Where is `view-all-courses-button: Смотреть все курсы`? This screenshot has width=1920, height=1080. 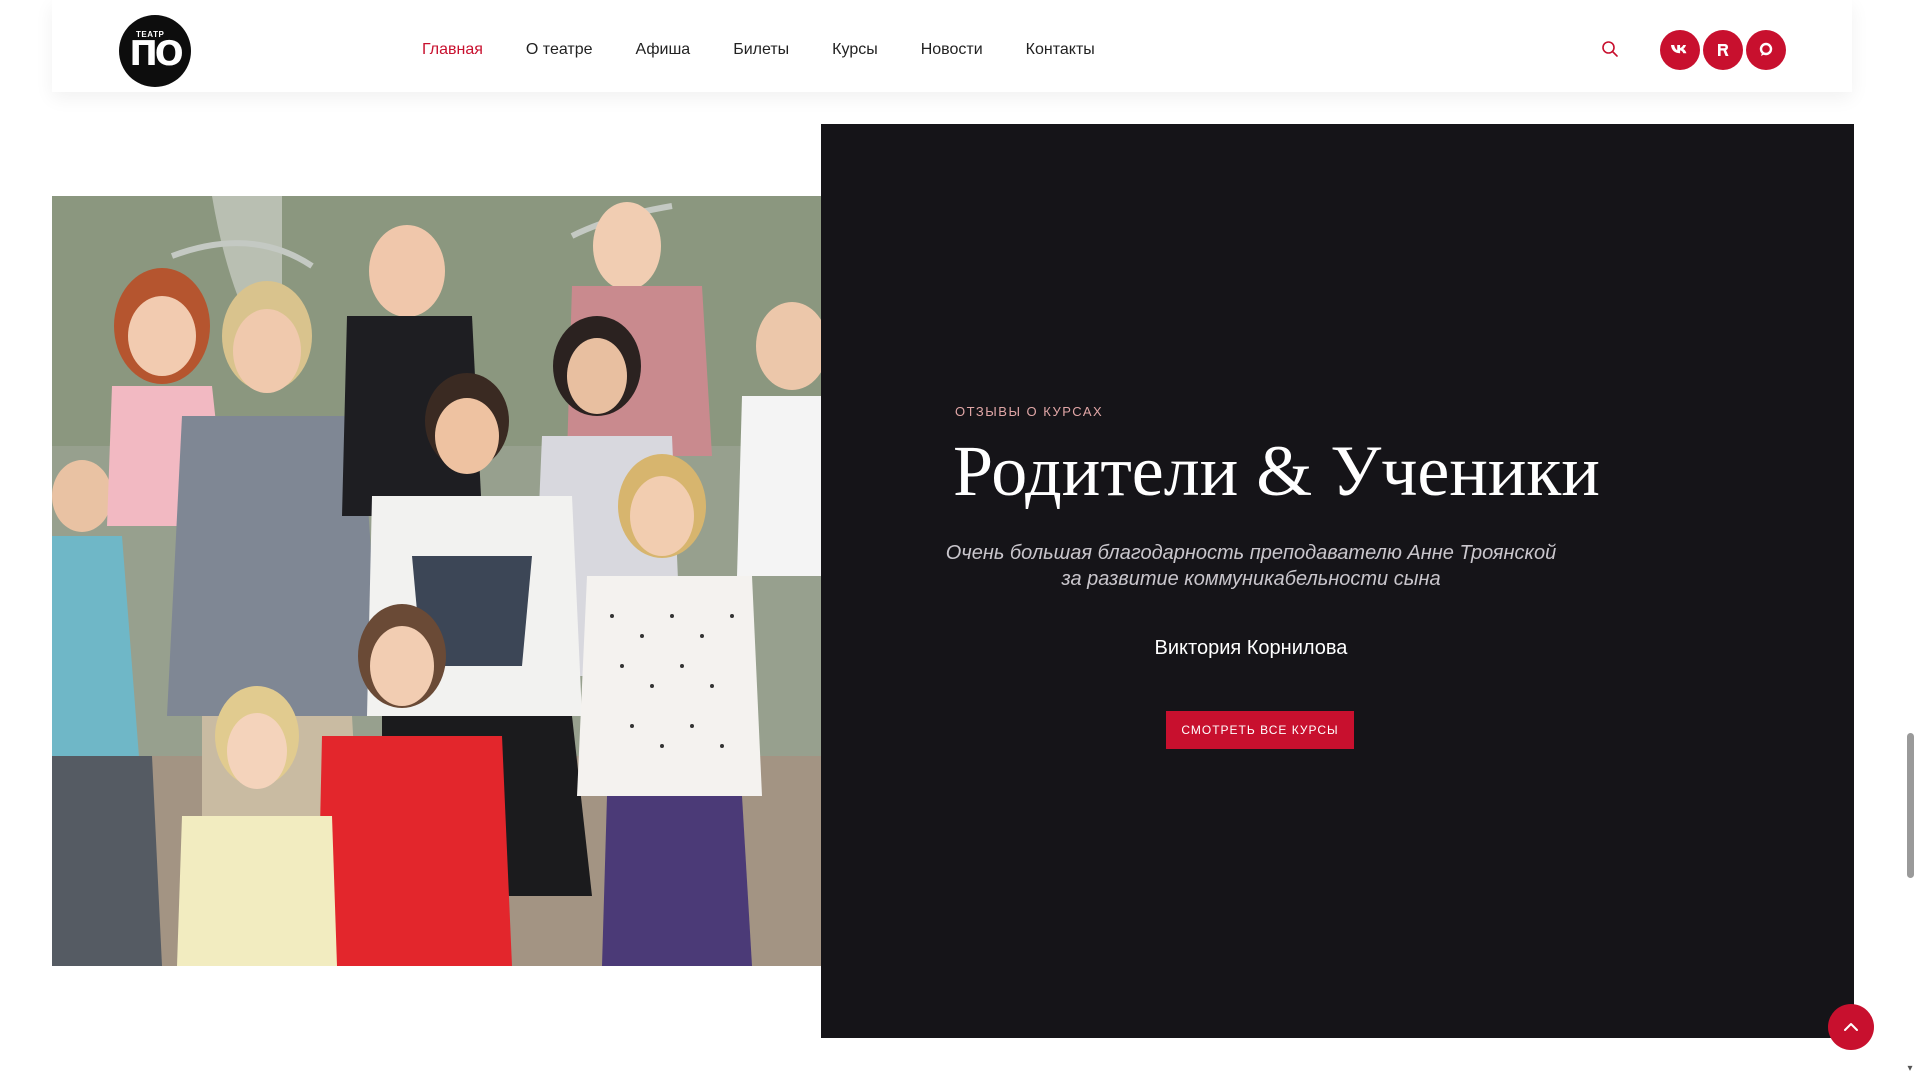
view-all-courses-button: Смотреть все курсы is located at coordinates (1260, 730).